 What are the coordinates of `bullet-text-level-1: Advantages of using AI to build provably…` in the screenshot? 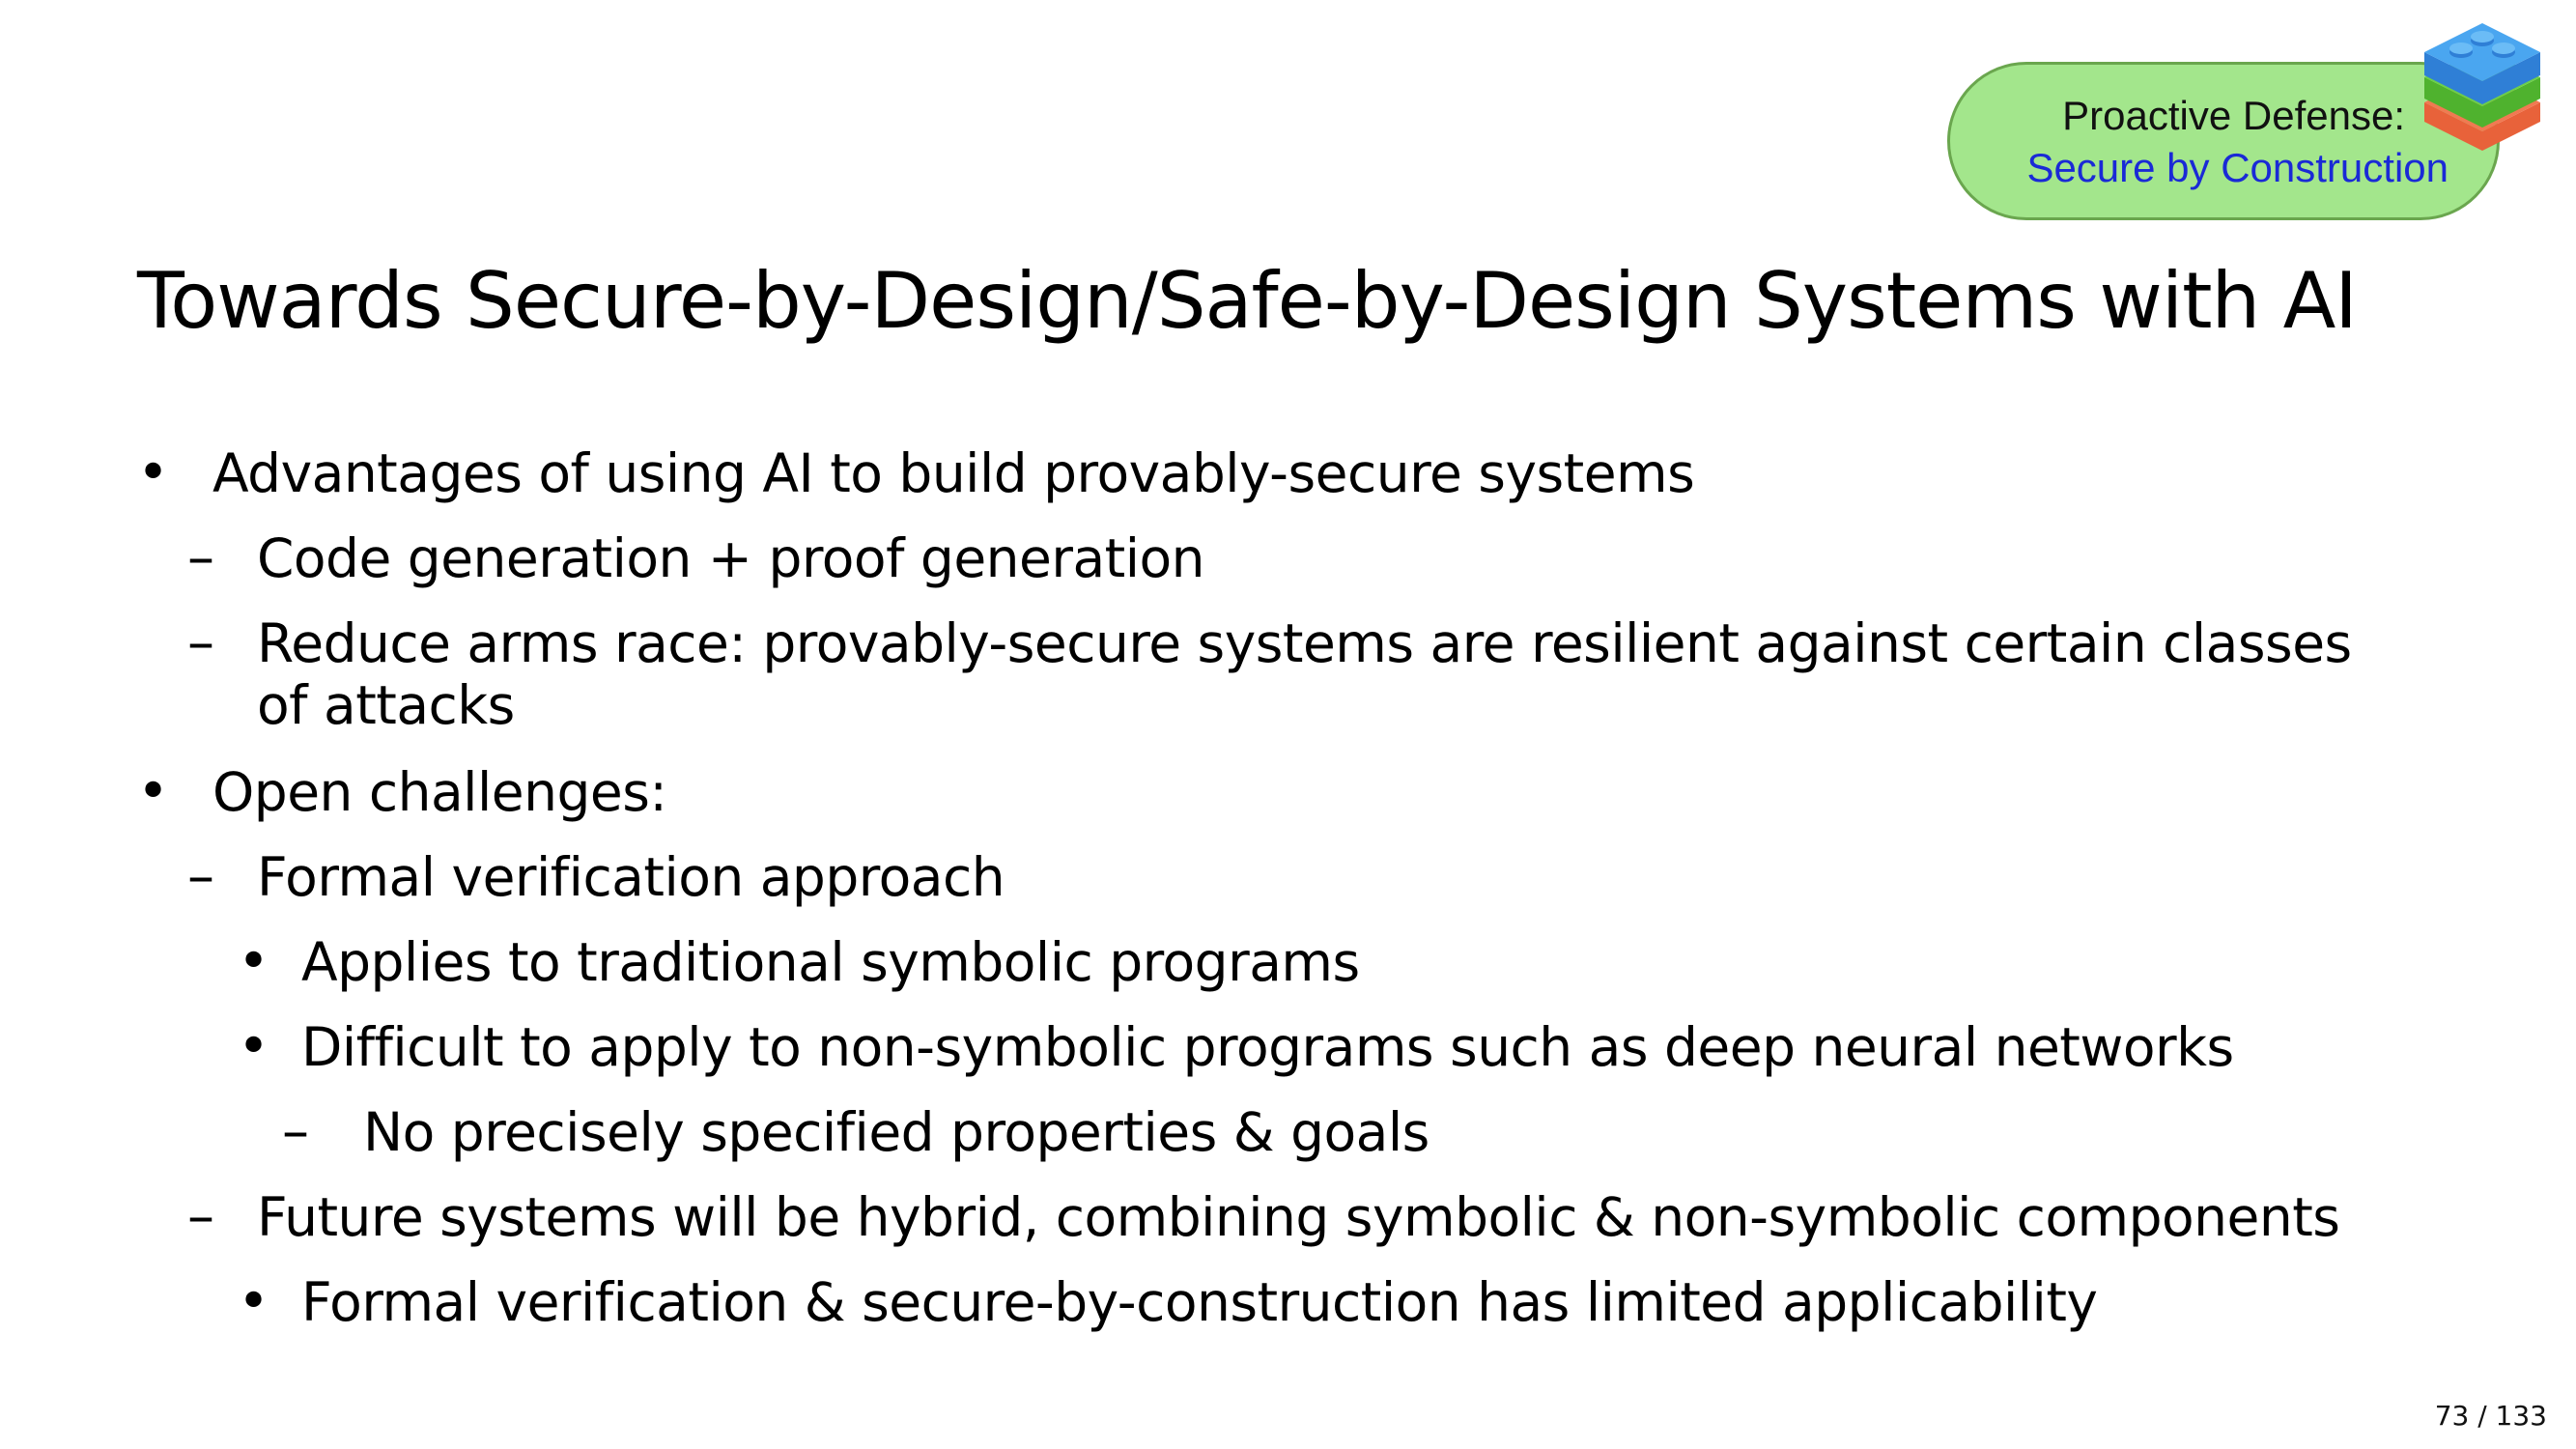 It's located at (953, 473).